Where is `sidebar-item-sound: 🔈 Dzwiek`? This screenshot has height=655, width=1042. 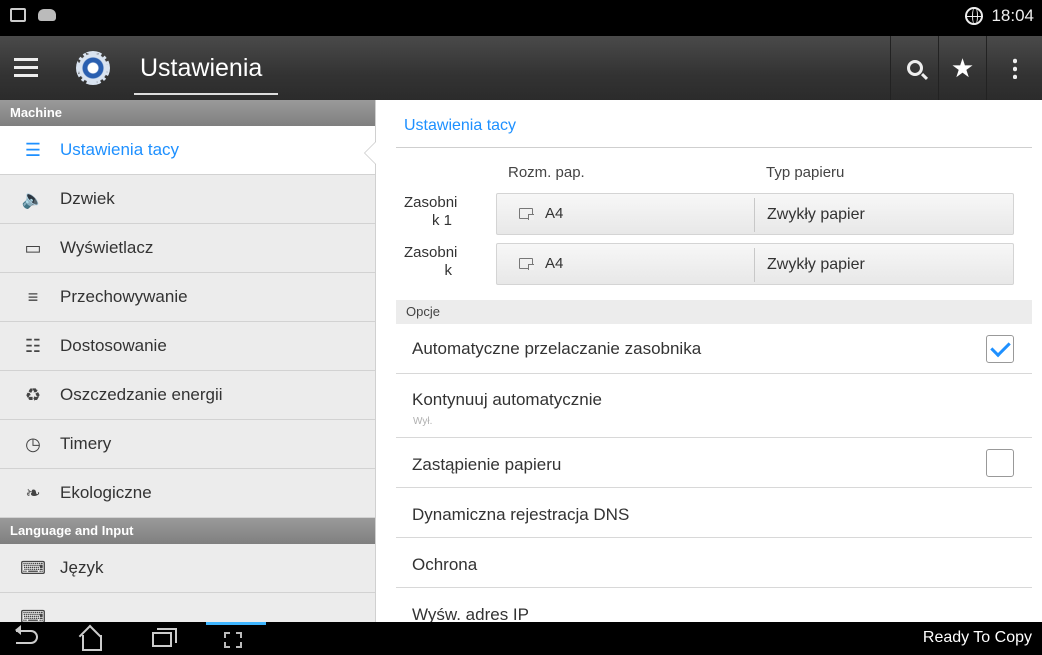
sidebar-item-sound: 🔈 Dzwiek is located at coordinates (187, 199).